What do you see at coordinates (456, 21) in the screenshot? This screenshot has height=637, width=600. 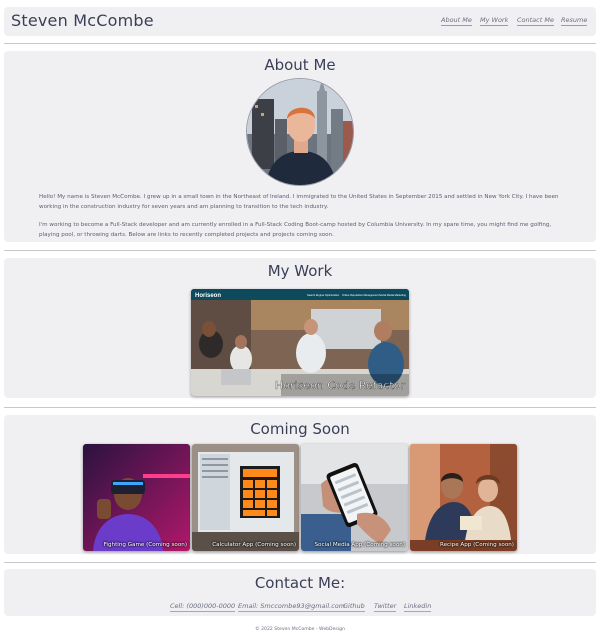 I see `nav-link-about: About Me` at bounding box center [456, 21].